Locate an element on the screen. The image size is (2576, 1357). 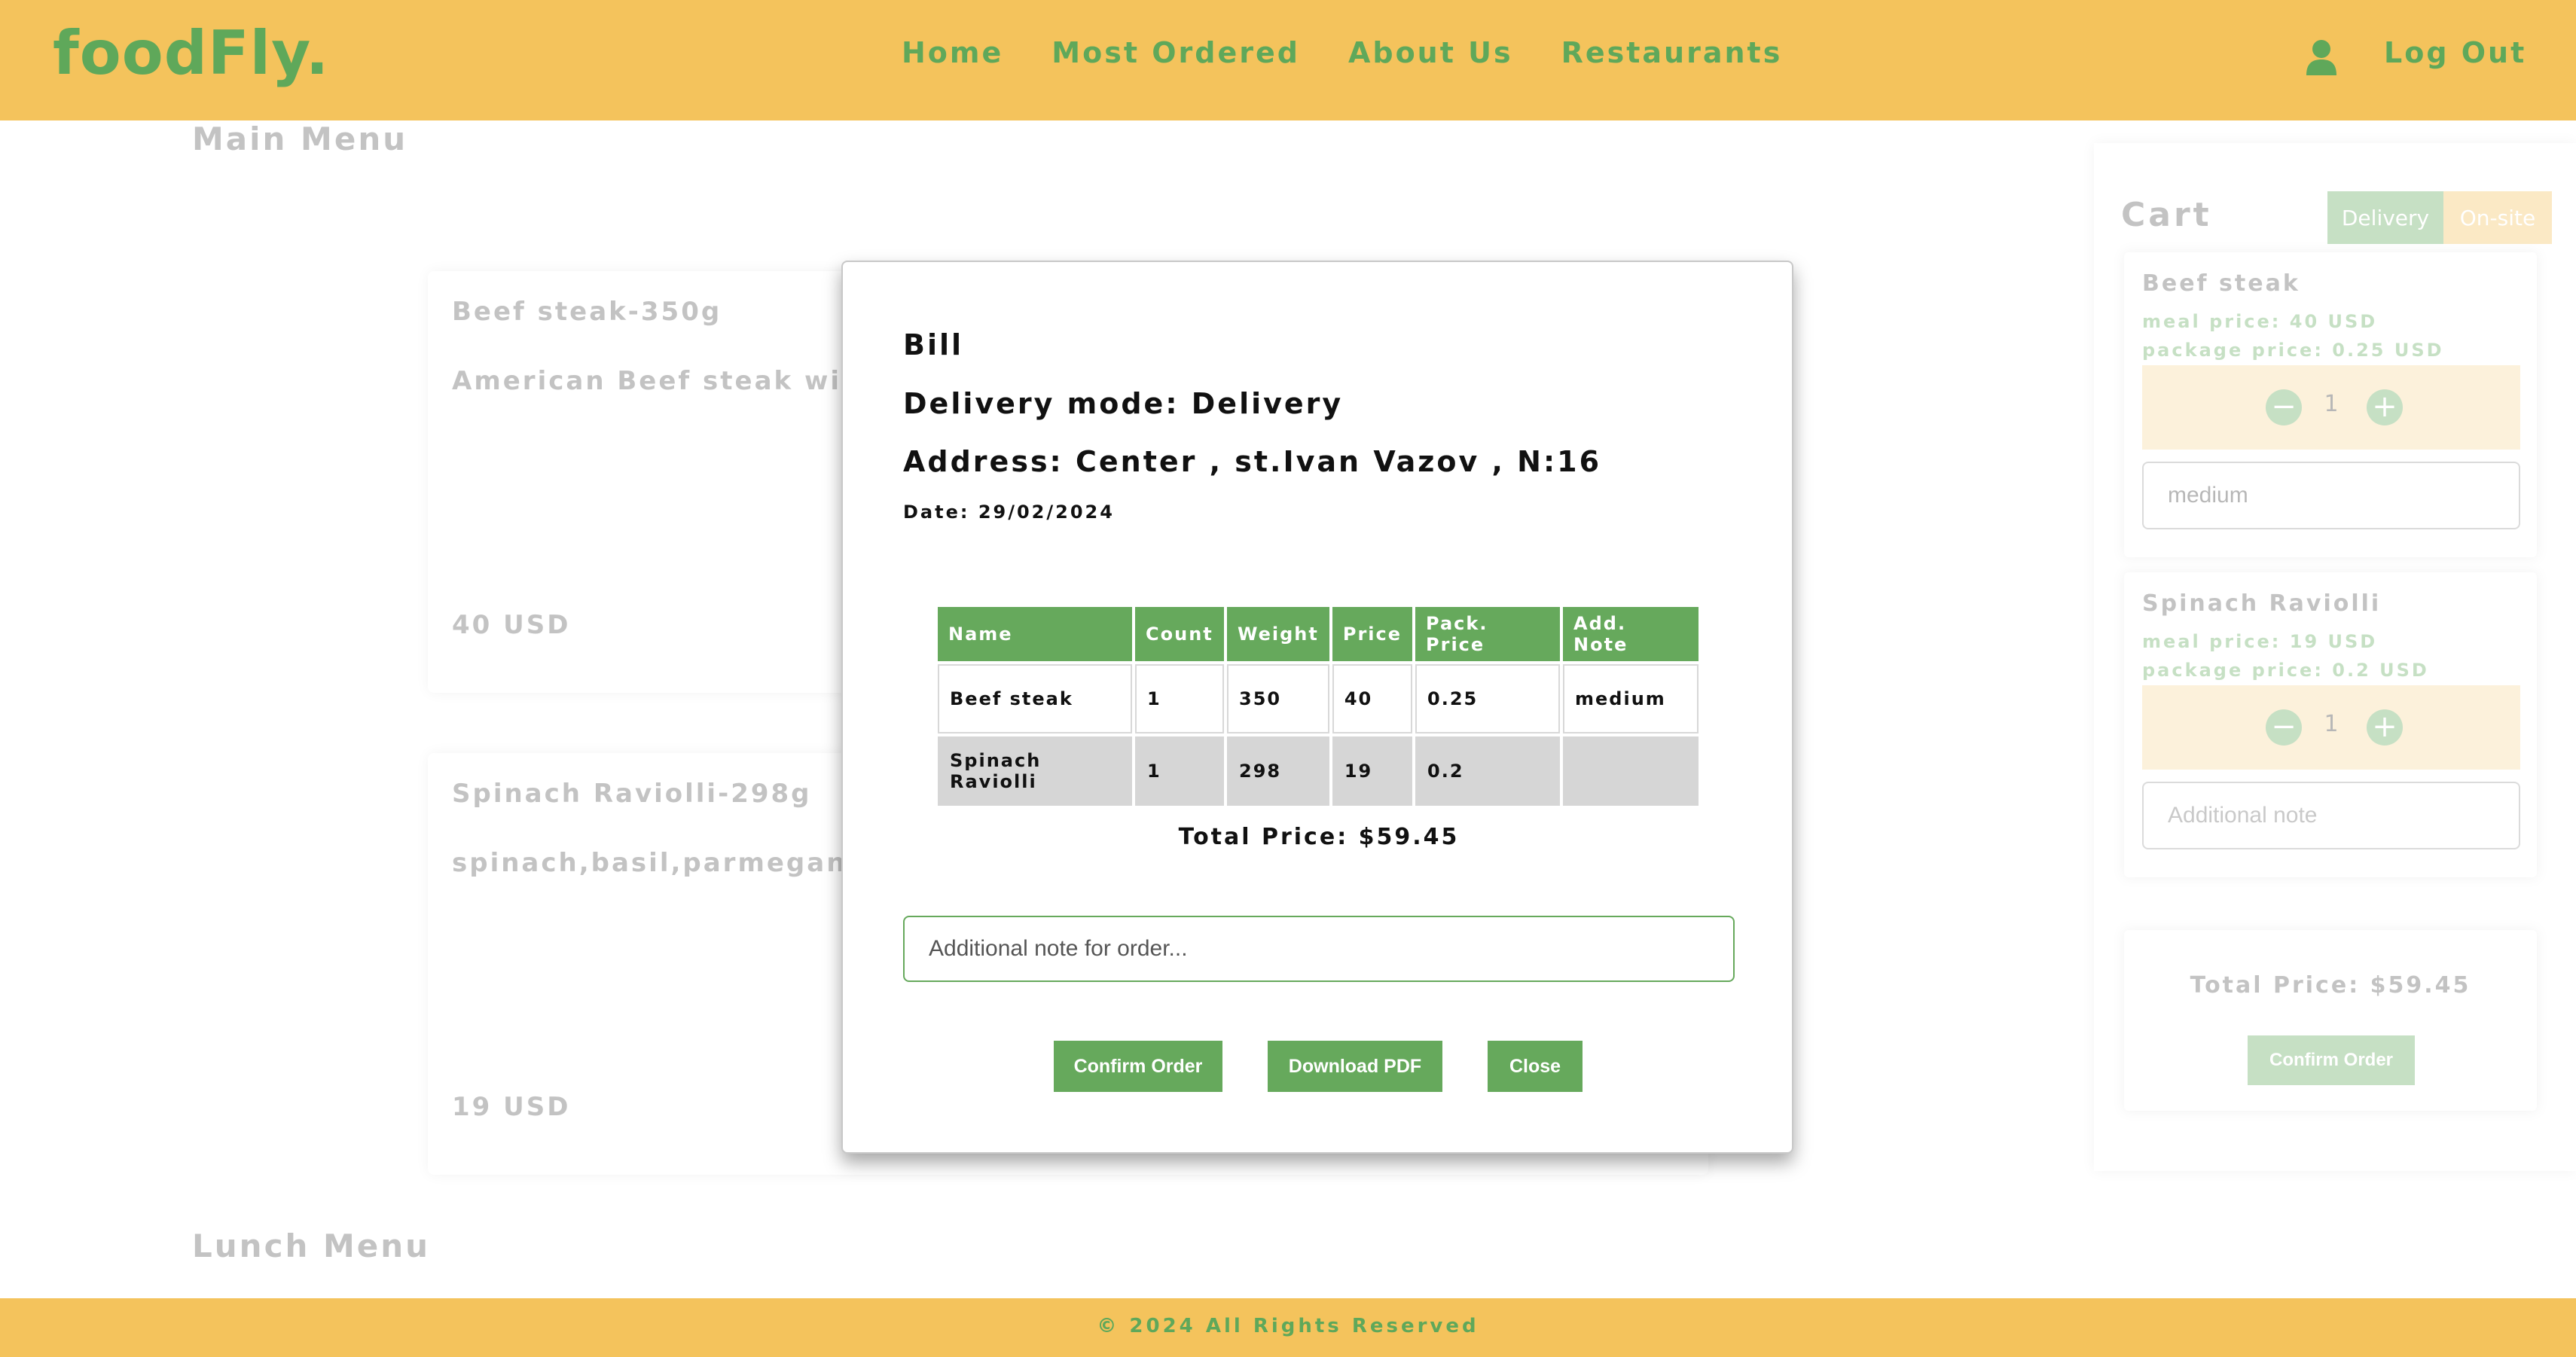
cell-add-note: medium is located at coordinates (1631, 698).